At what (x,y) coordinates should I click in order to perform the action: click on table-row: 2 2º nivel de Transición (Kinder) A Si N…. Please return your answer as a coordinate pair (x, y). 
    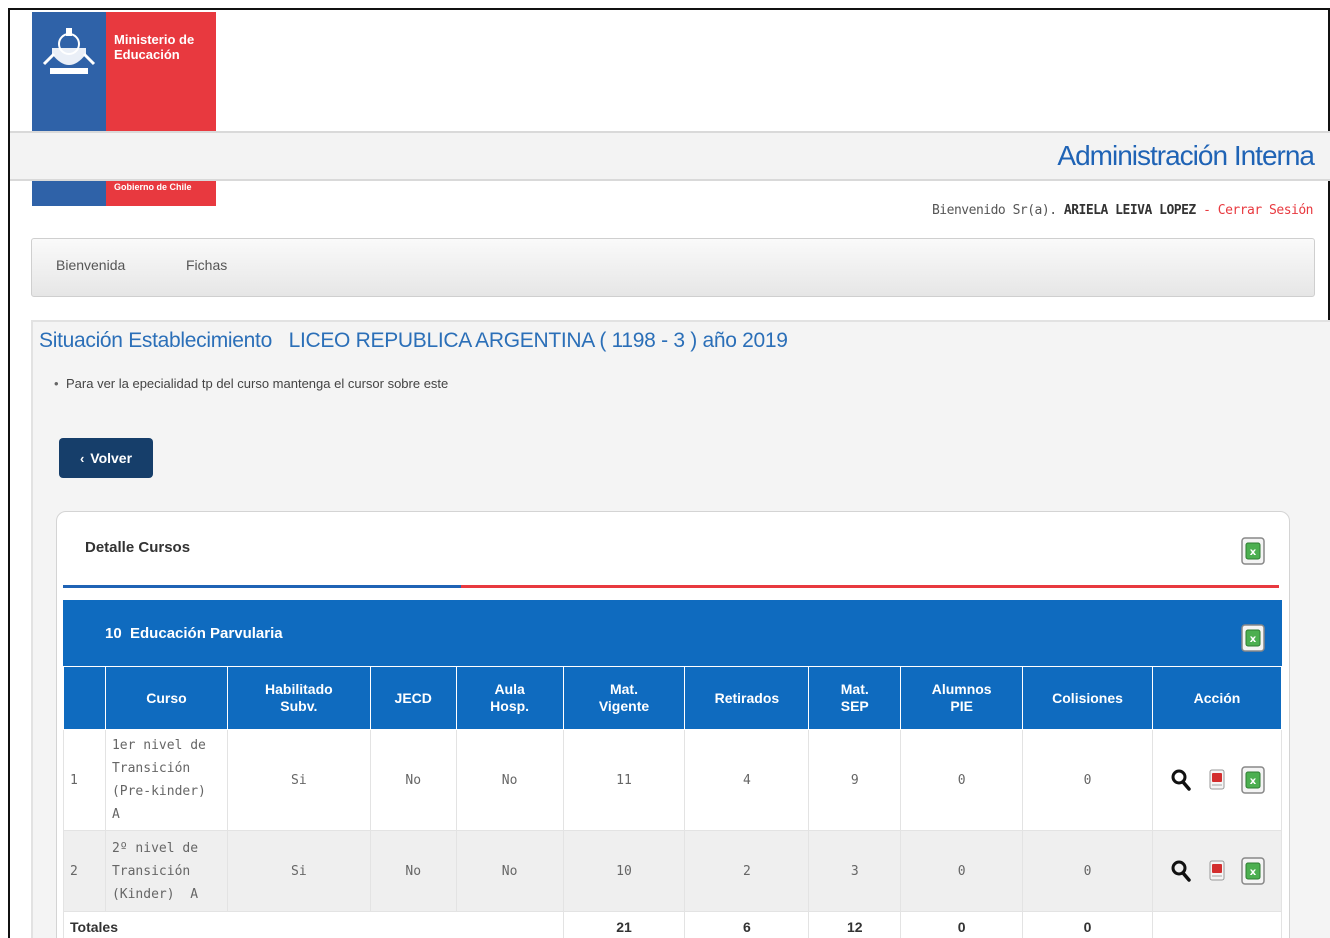
    Looking at the image, I should click on (673, 871).